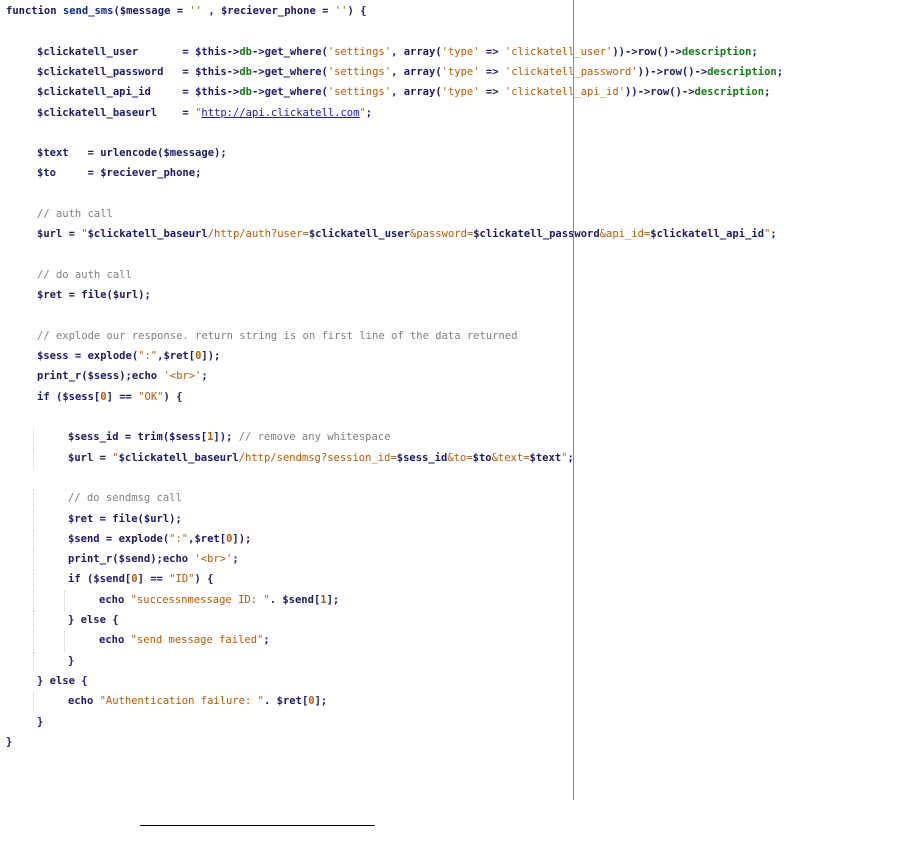 The height and width of the screenshot is (868, 923). Describe the element at coordinates (125, 153) in the screenshot. I see `code-token-punctuation: = urlencode(` at that location.